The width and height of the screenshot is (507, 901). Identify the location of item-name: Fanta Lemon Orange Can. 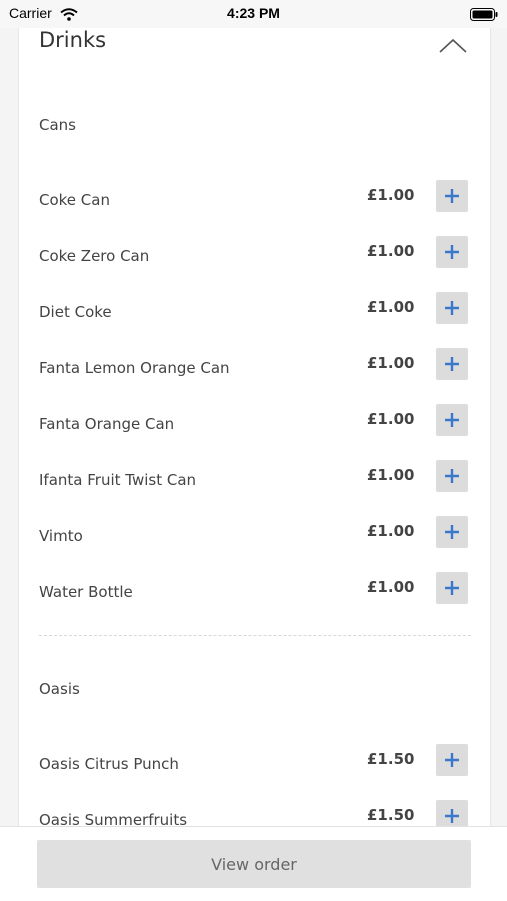
(134, 368).